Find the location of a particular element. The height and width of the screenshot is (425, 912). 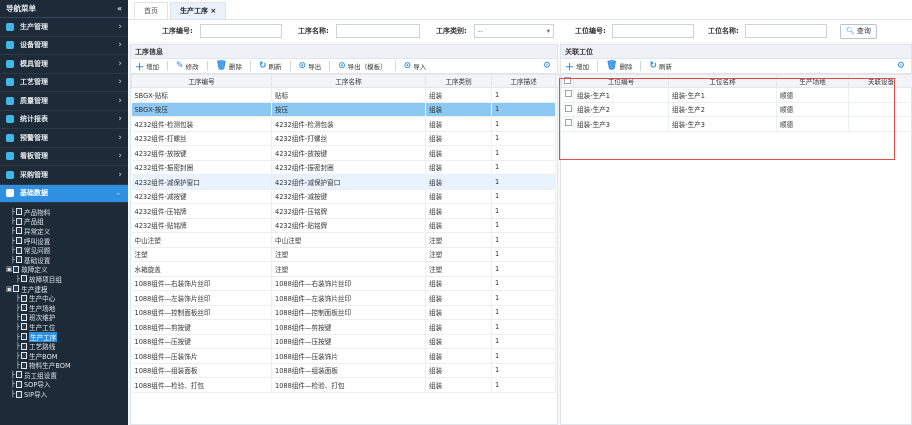

left-tb-1: ✎ 修改 is located at coordinates (187, 66).